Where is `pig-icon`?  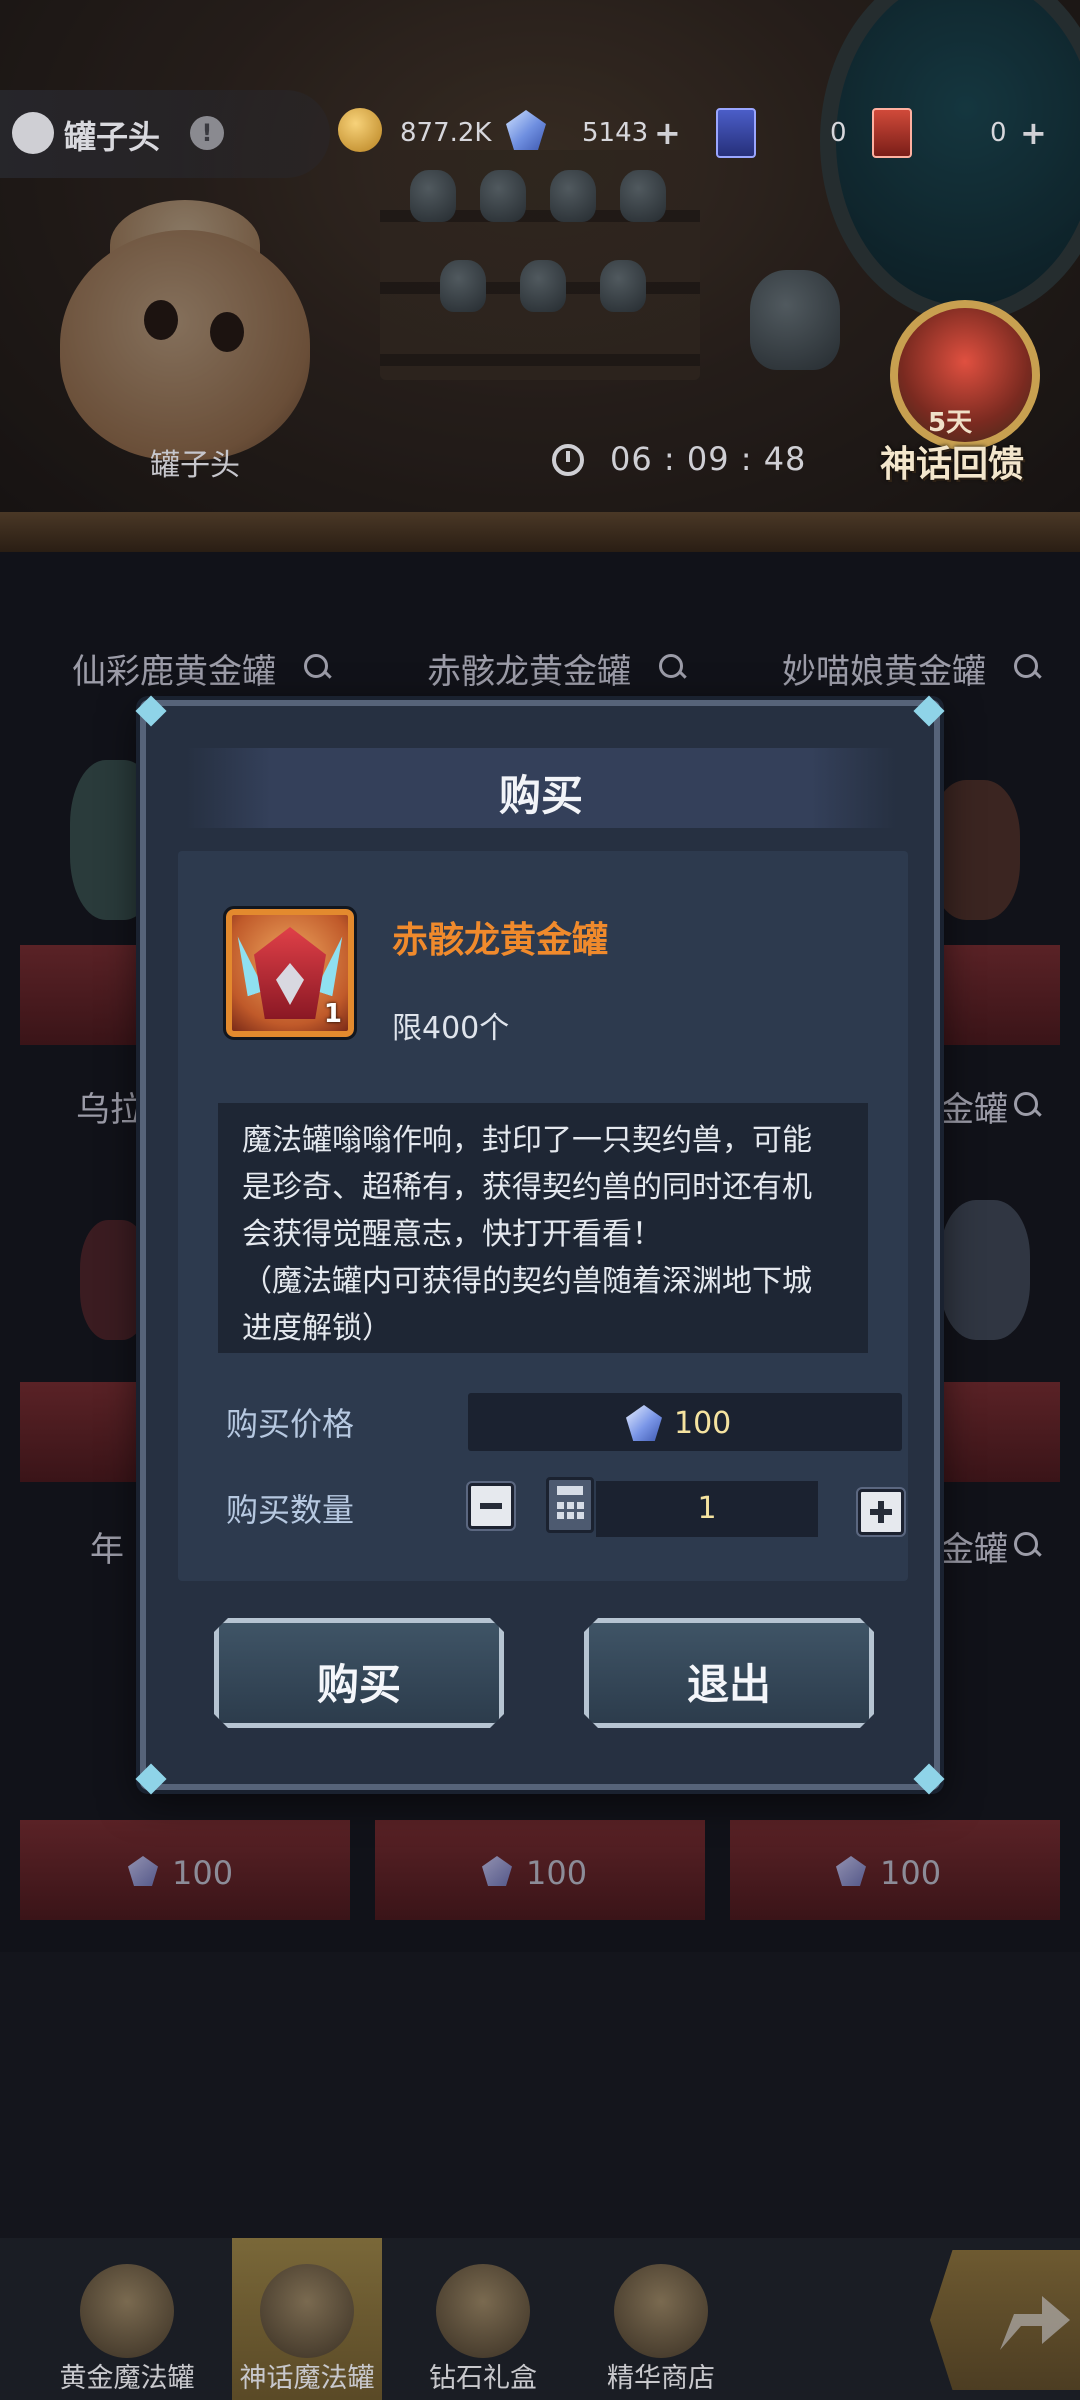
pig-icon is located at coordinates (33, 133).